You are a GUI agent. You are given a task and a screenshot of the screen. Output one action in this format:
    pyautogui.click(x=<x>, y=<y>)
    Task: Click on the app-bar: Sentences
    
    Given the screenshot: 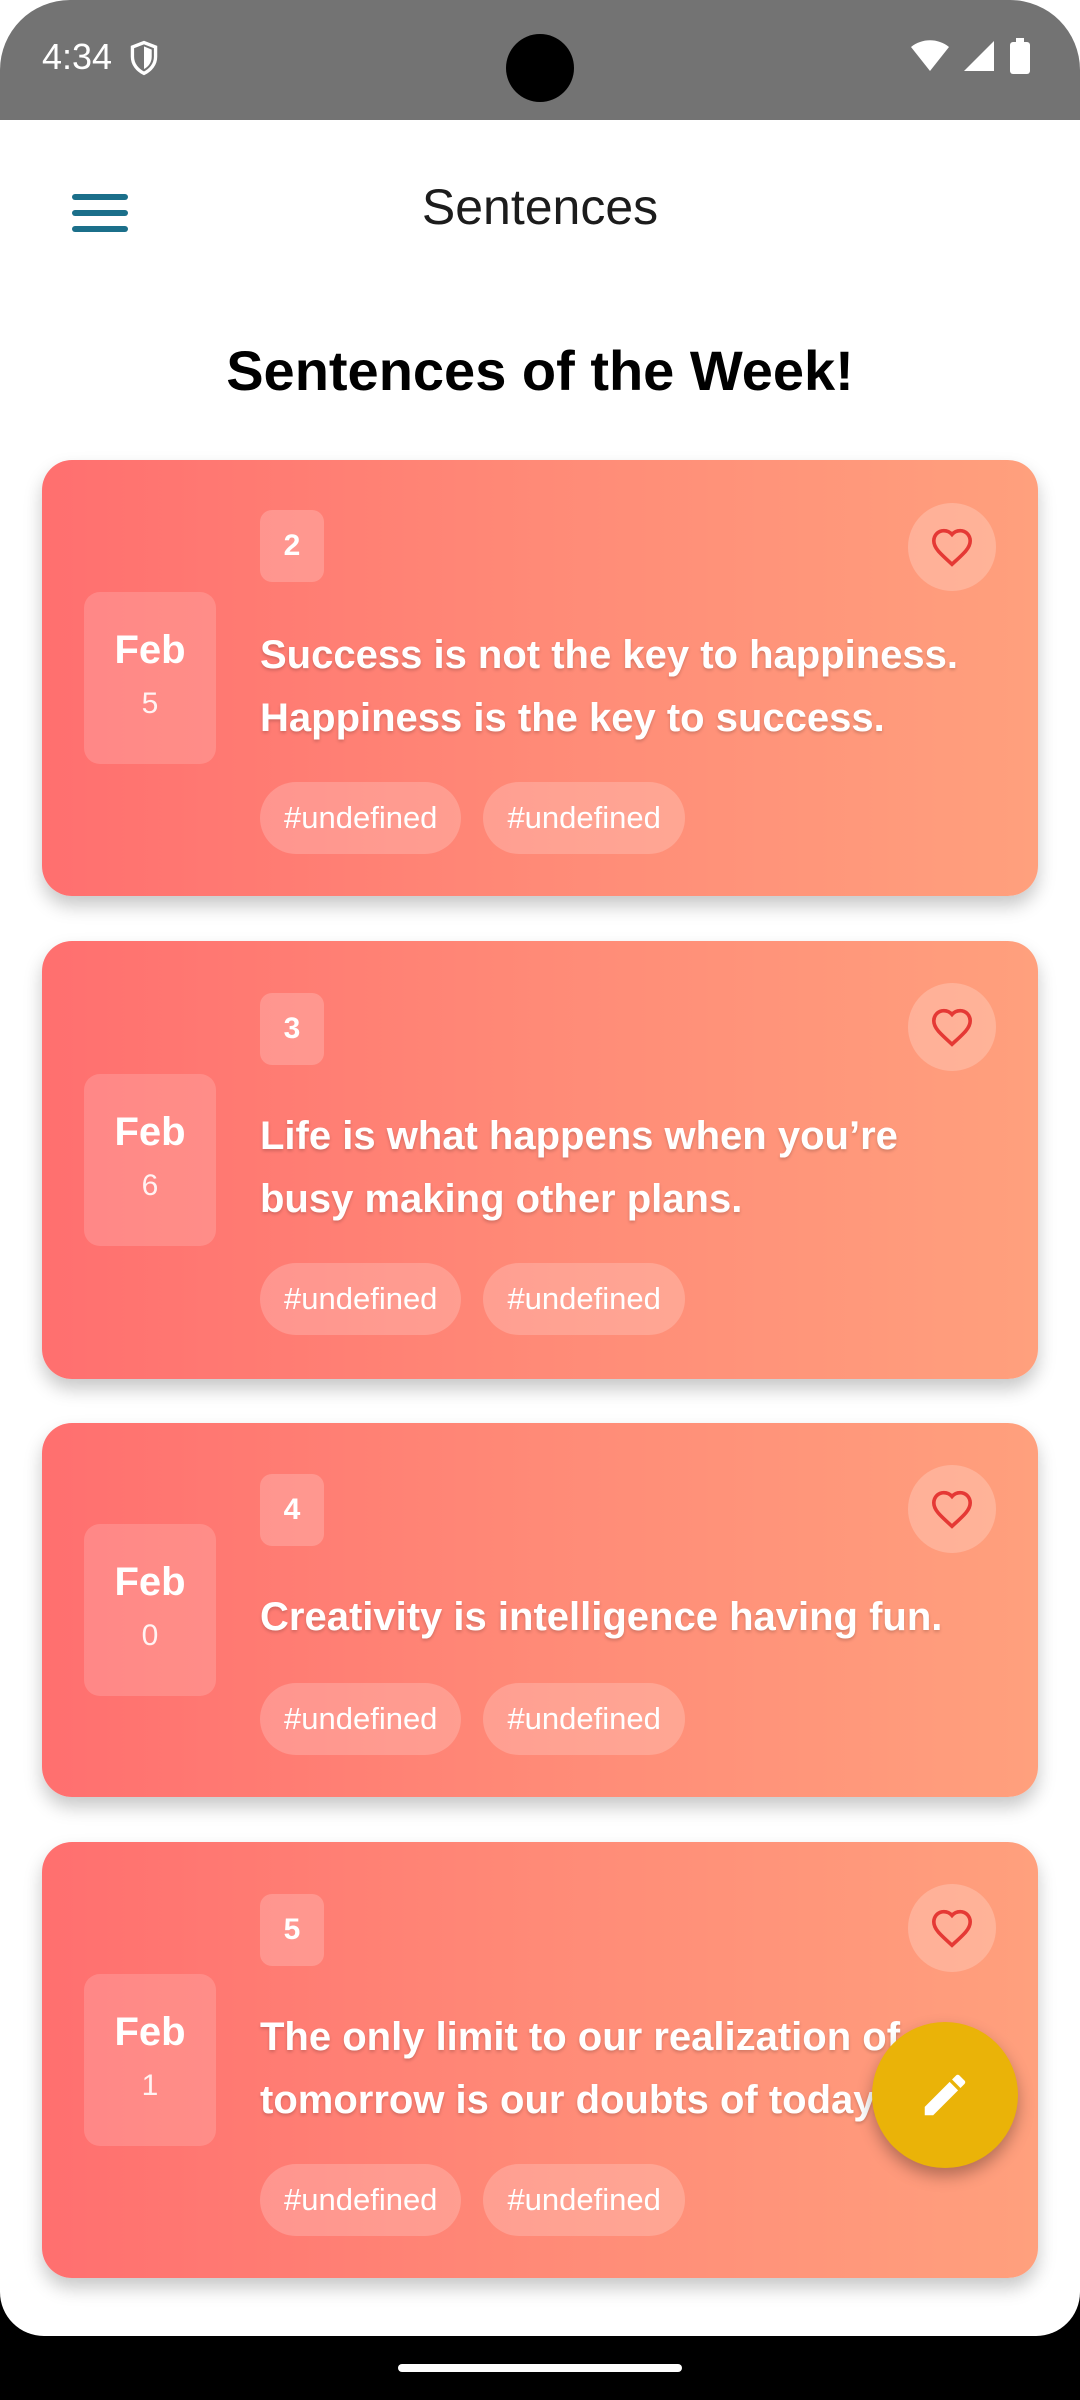 What is the action you would take?
    pyautogui.click(x=540, y=206)
    